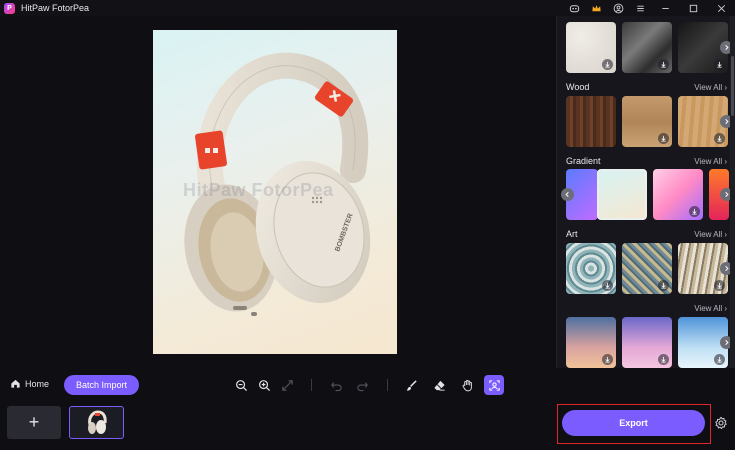 The image size is (735, 450). I want to click on thumb-plaster, so click(591, 47).